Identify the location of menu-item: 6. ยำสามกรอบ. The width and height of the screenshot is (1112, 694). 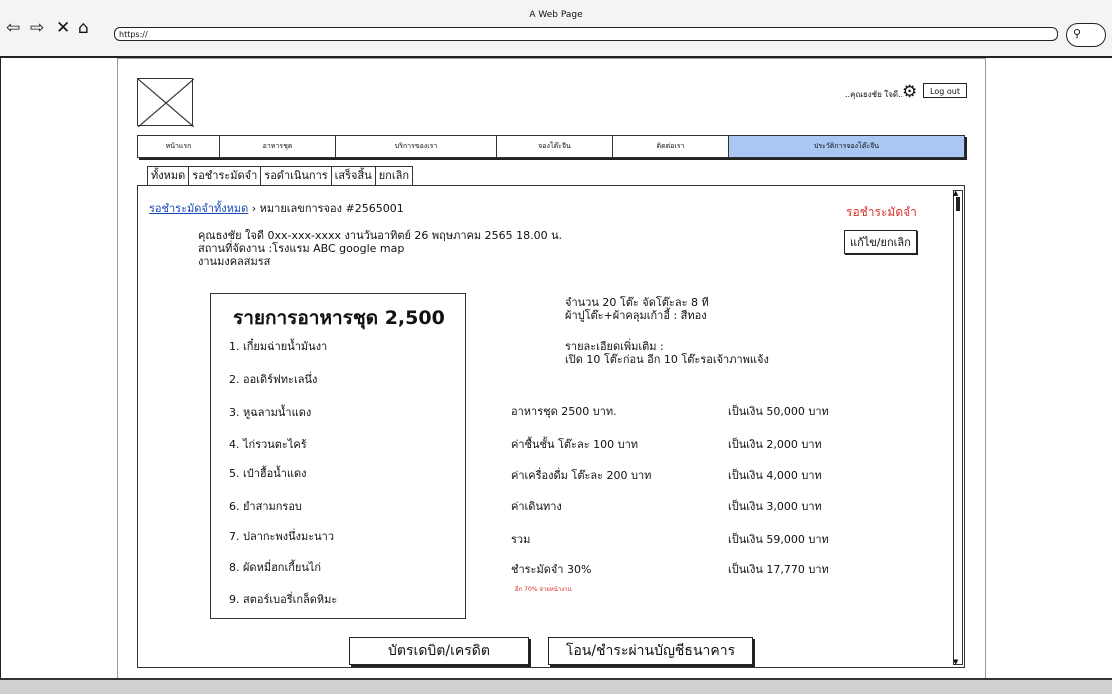
(265, 506).